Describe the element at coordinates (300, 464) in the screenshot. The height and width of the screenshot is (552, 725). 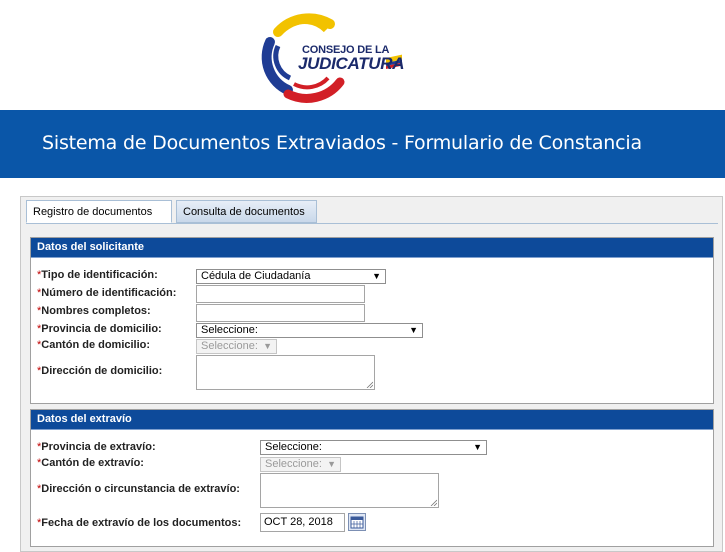
I see `select-canton-extravio: Seleccione: ▼` at that location.